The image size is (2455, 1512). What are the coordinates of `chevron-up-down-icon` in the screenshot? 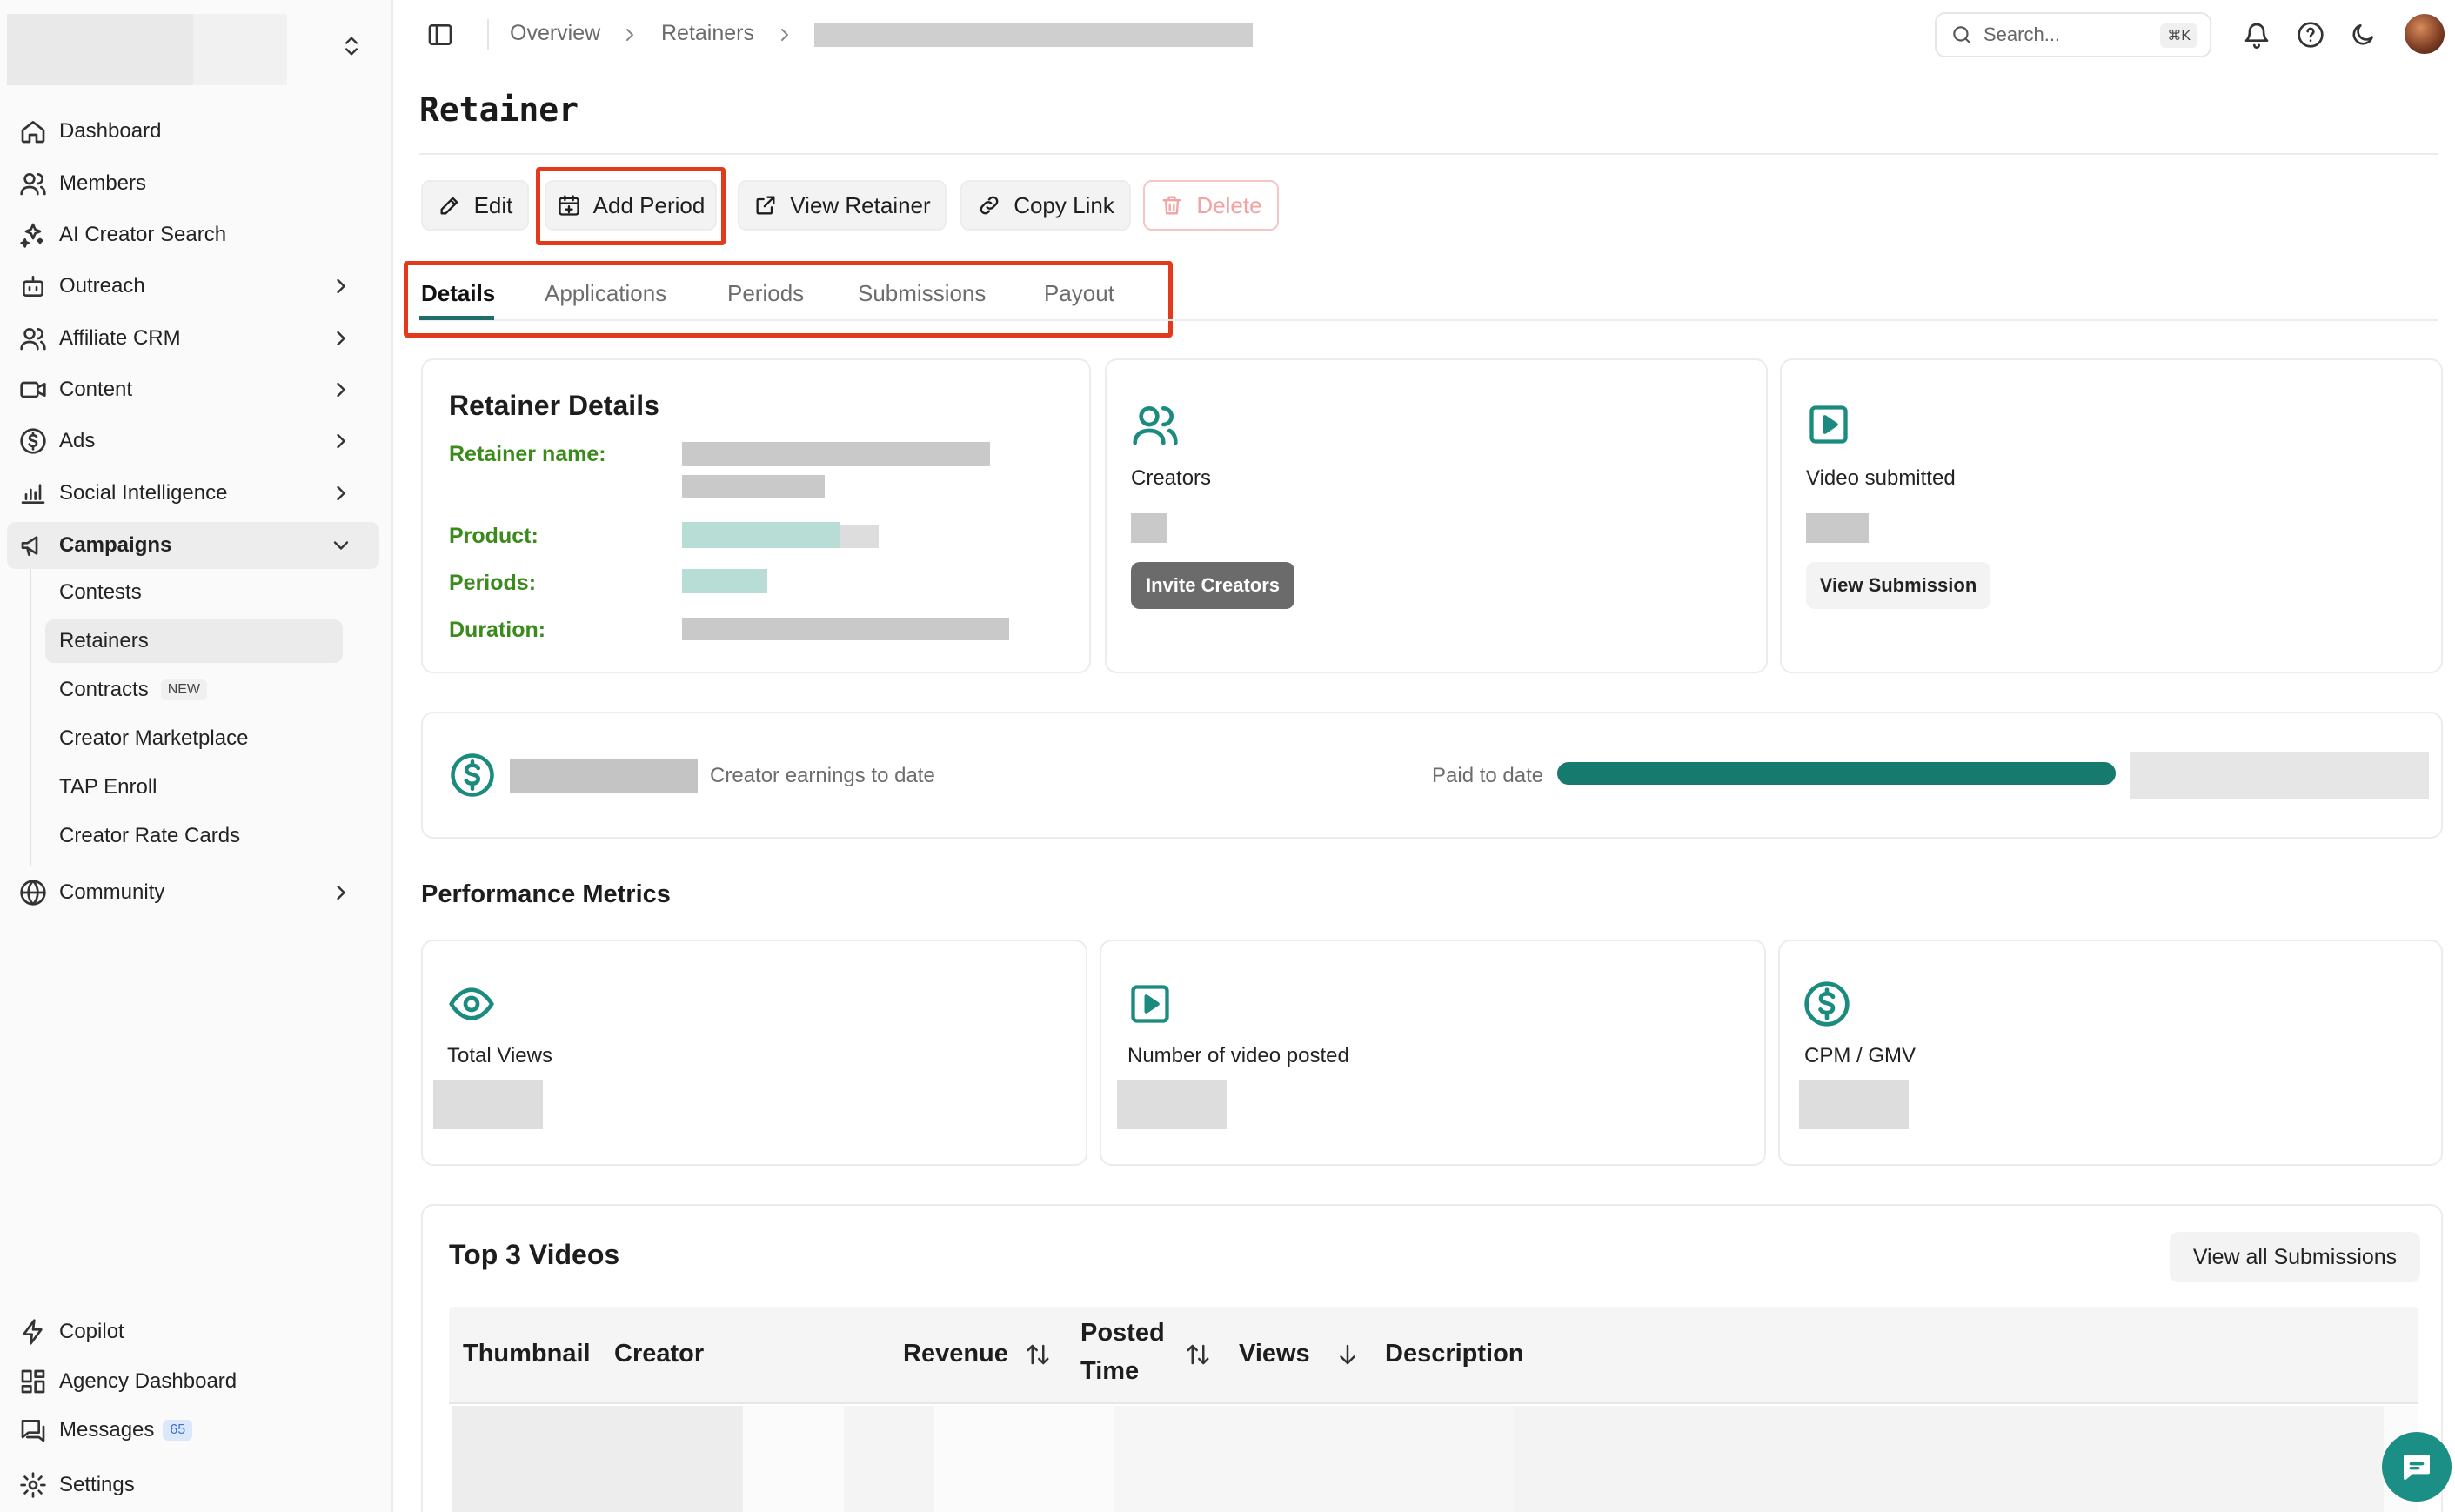 It's located at (351, 46).